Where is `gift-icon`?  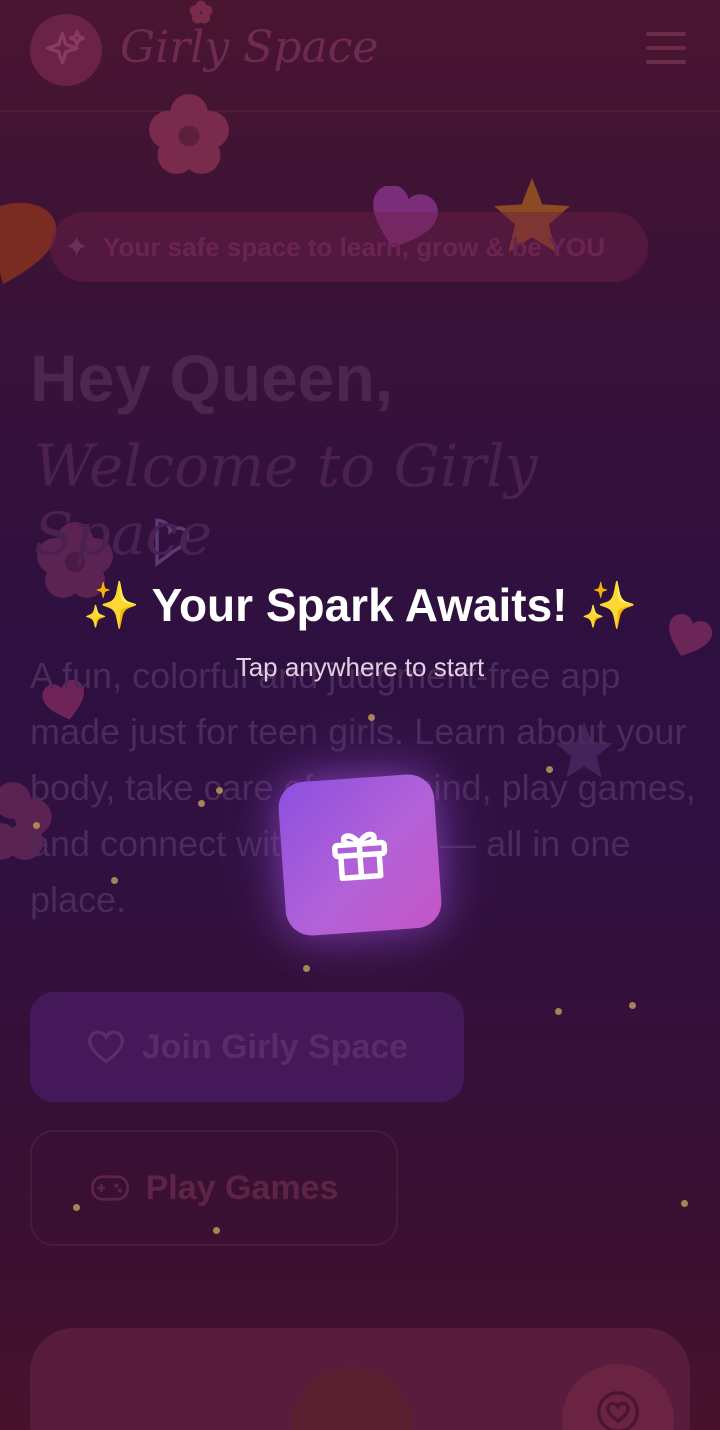 gift-icon is located at coordinates (359, 856).